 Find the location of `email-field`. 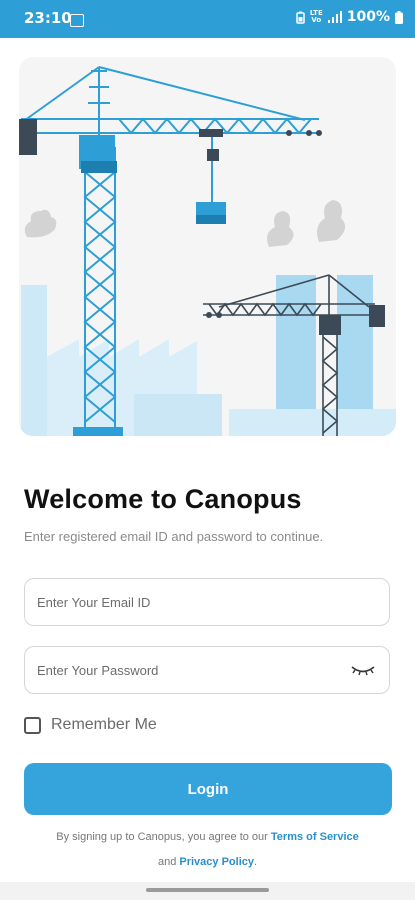

email-field is located at coordinates (207, 602).